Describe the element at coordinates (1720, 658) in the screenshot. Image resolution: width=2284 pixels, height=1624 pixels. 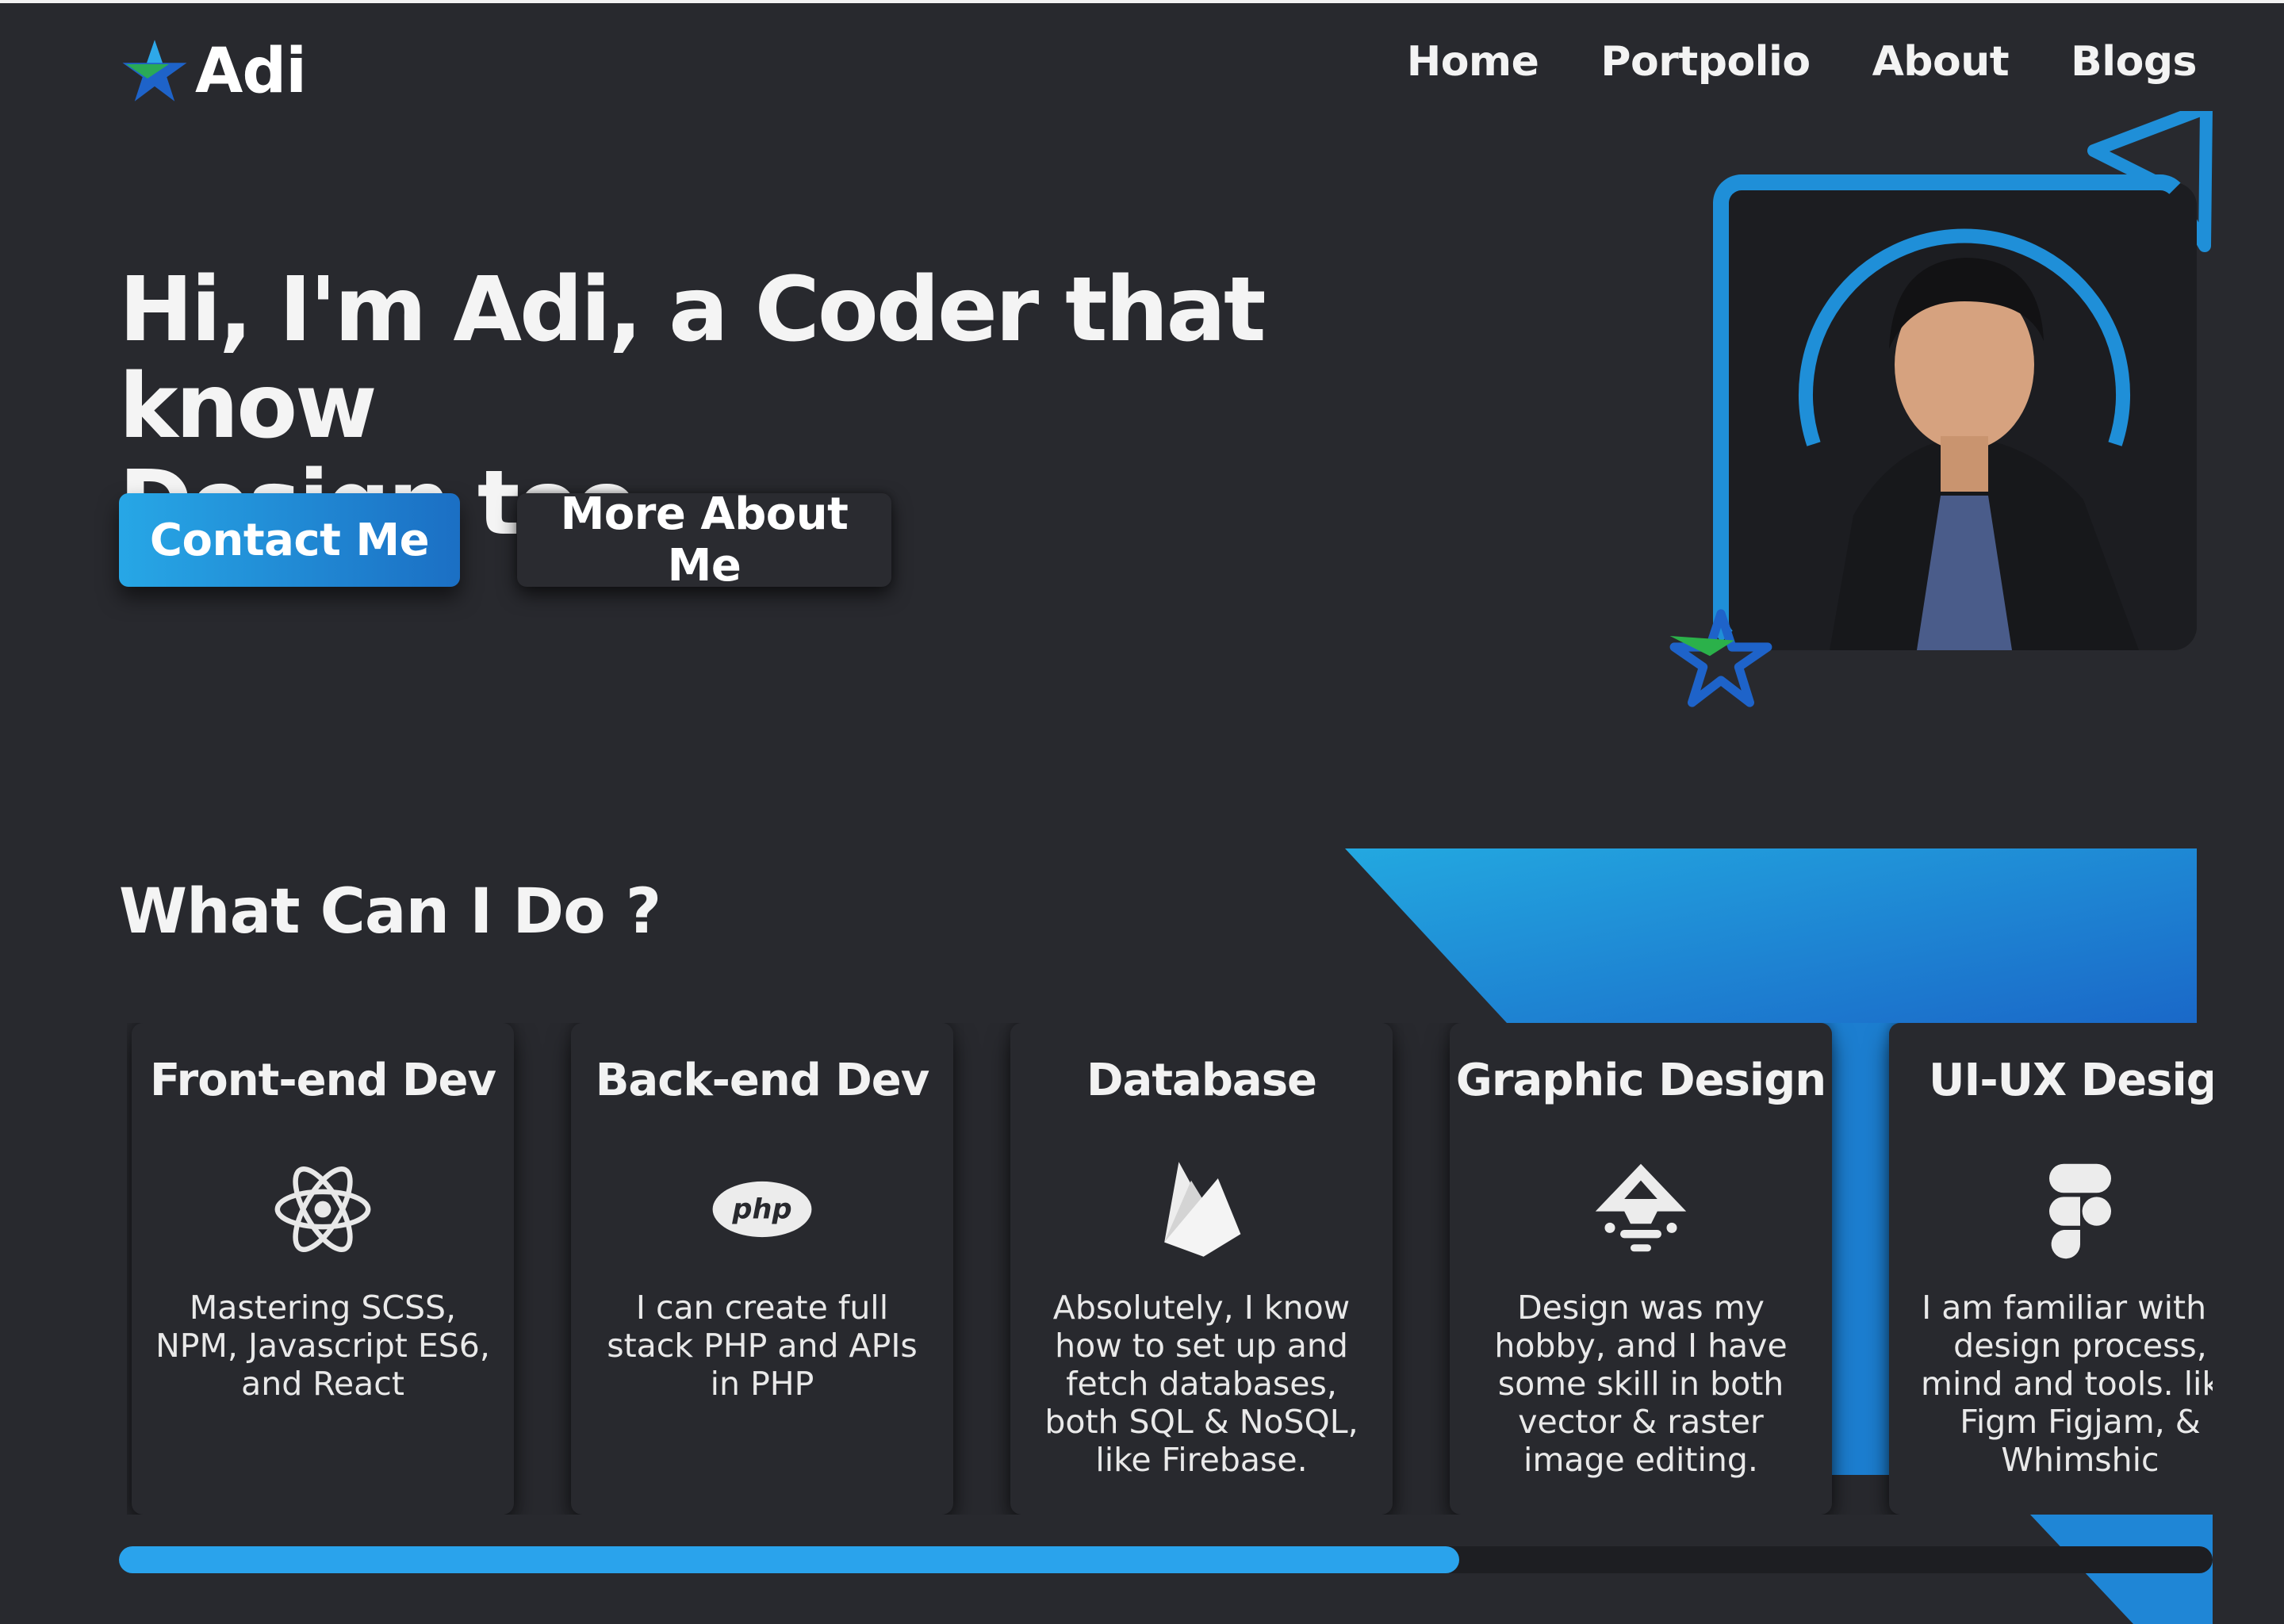
I see `small-star-icon` at that location.